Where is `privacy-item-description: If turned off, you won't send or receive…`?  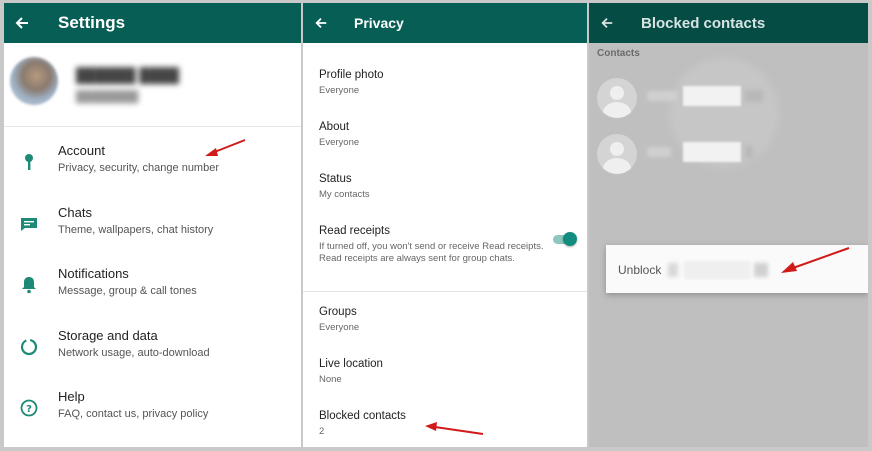 privacy-item-description: If turned off, you won't send or receive… is located at coordinates (431, 252).